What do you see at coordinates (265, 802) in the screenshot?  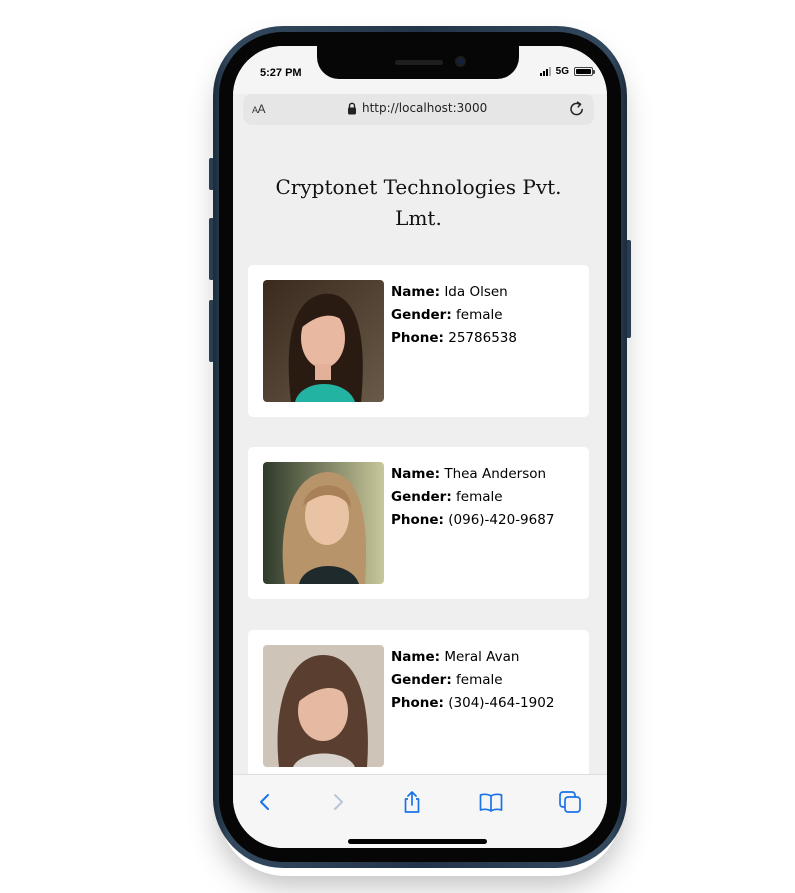 I see `back-icon` at bounding box center [265, 802].